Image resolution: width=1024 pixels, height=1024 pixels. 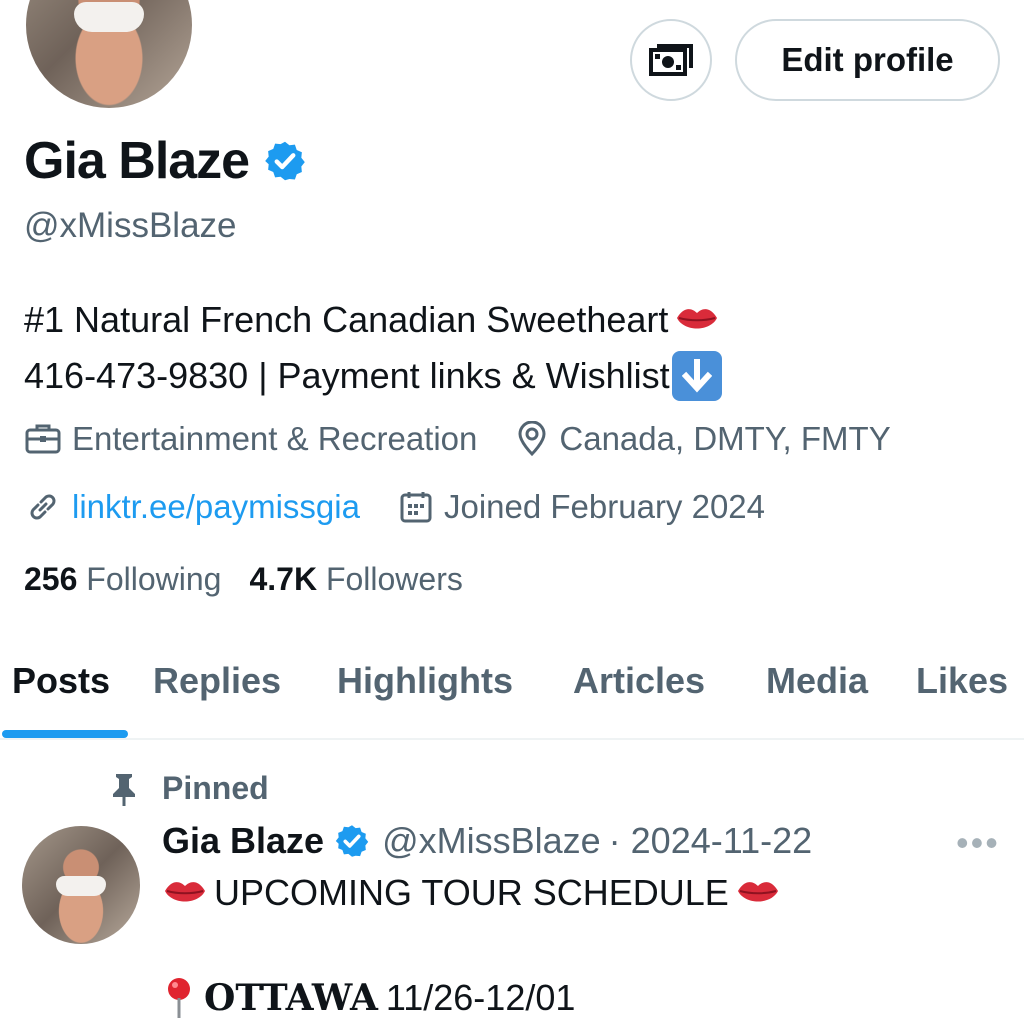 I want to click on post-city: OTTAWA, so click(x=291, y=998).